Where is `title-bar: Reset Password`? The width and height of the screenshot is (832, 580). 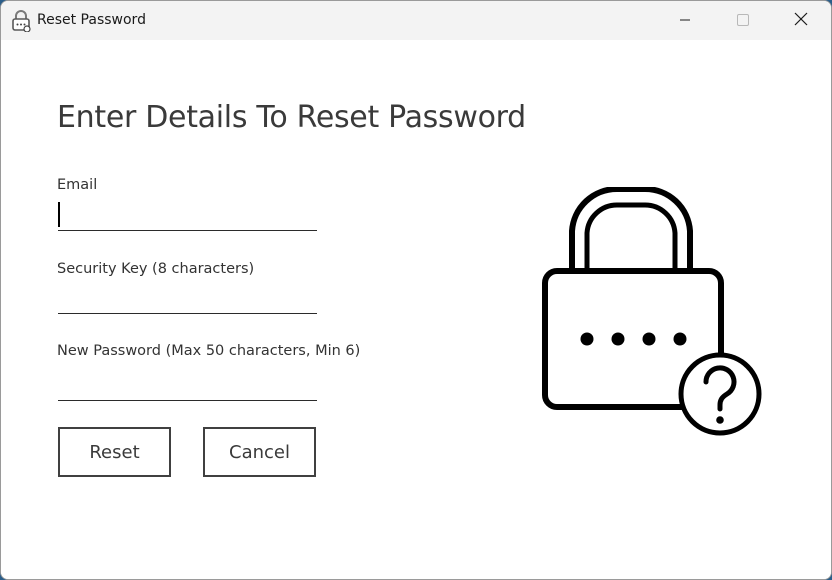 title-bar: Reset Password is located at coordinates (416, 20).